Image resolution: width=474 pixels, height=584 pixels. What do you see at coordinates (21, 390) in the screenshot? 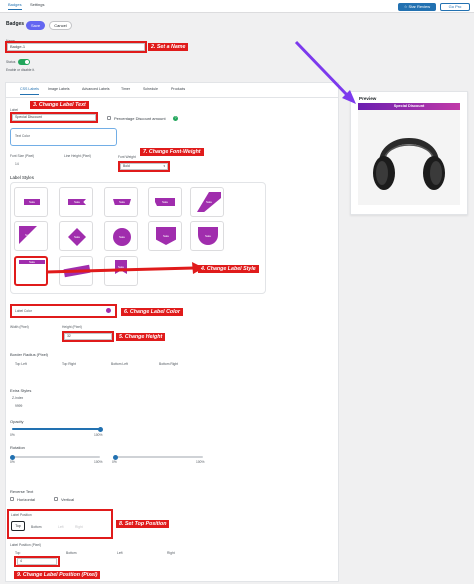
I see `extra-styles-title: Extra Styles` at bounding box center [21, 390].